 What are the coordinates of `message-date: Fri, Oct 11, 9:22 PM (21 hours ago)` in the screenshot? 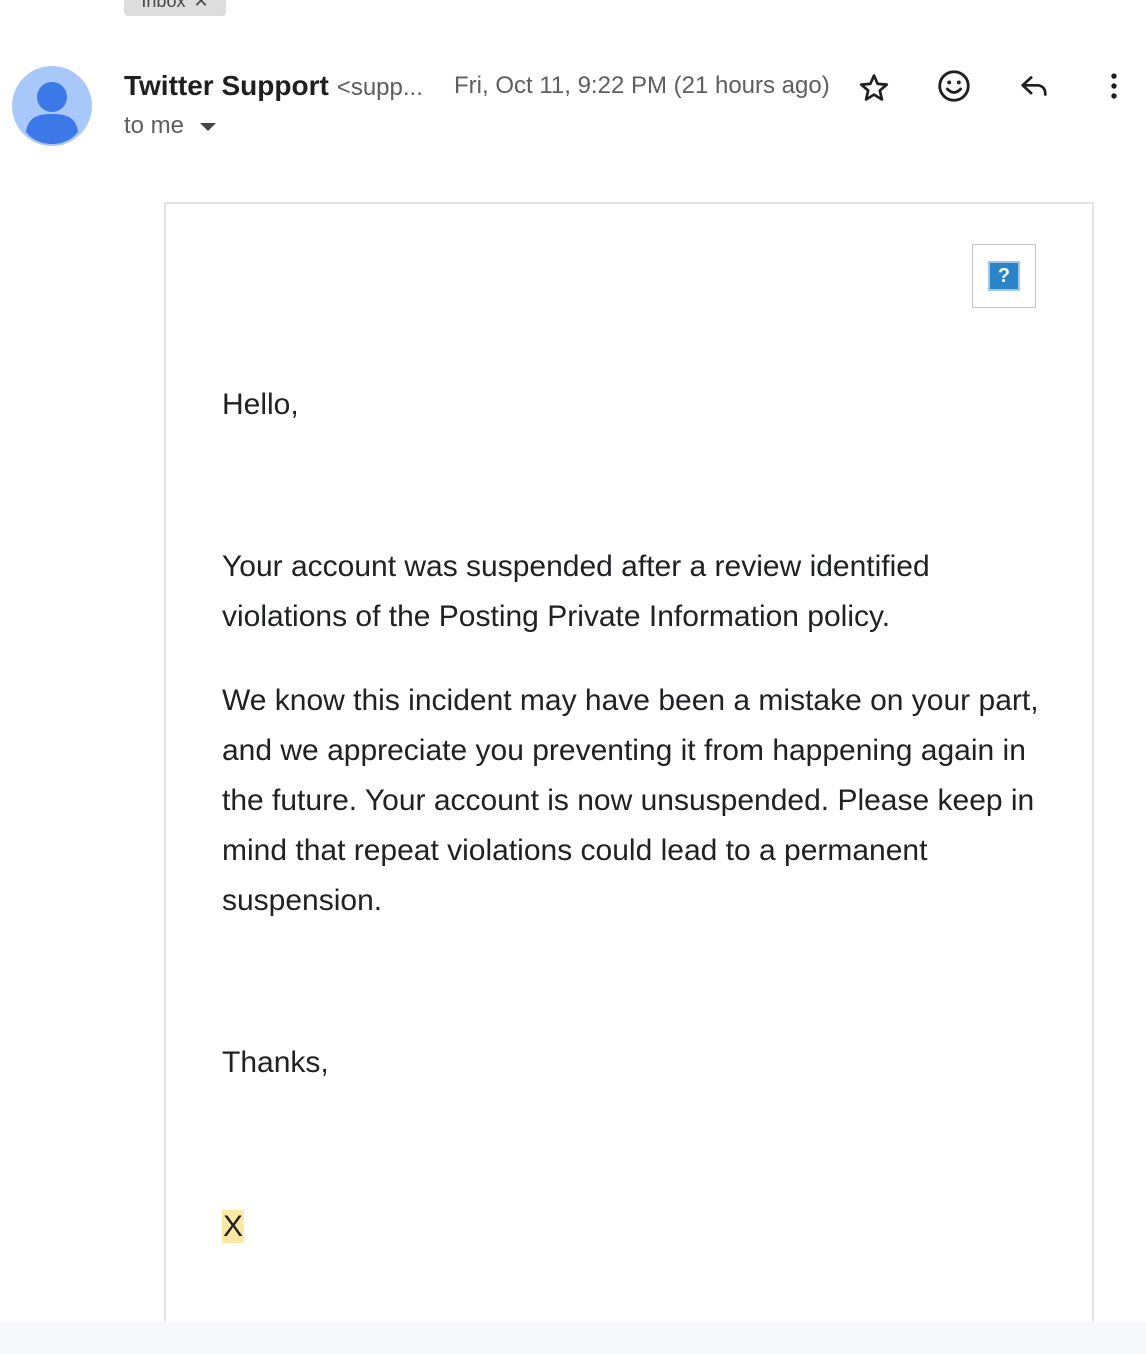 It's located at (642, 85).